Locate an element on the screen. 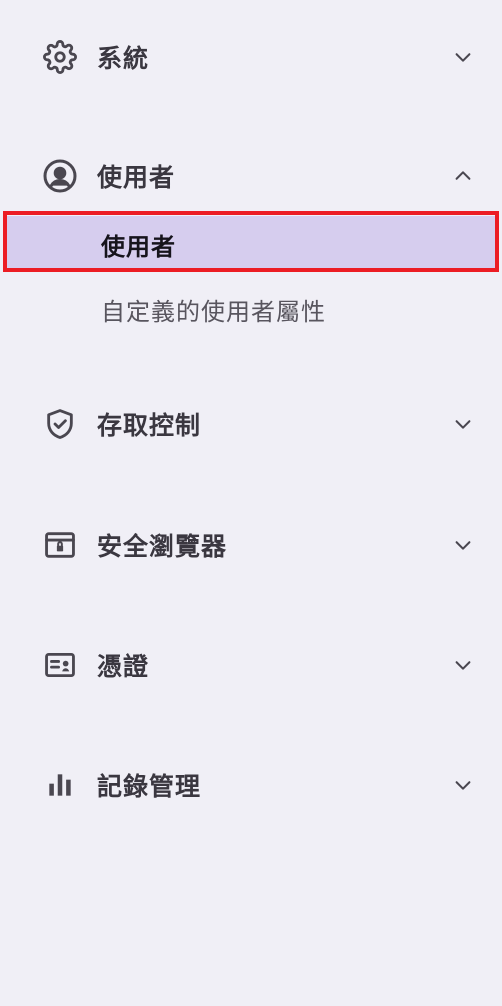 The image size is (502, 1006). chevron-up-icon is located at coordinates (463, 176).